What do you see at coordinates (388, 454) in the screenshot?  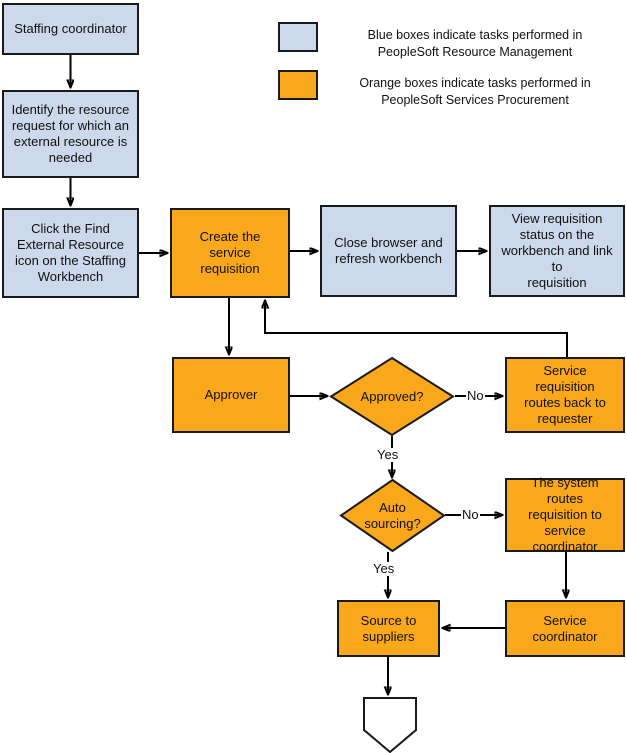 I see `edge-label-approved-yes: Yes` at bounding box center [388, 454].